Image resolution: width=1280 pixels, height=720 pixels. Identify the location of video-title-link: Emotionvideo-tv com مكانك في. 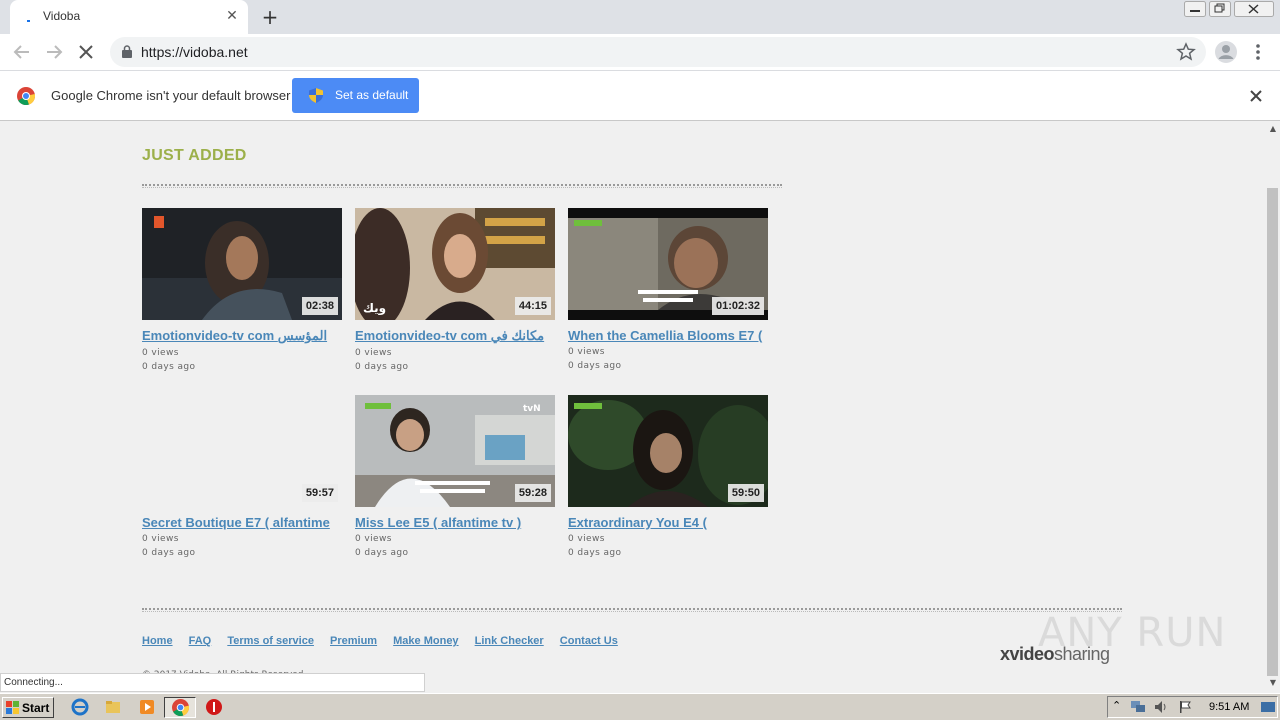
(455, 336).